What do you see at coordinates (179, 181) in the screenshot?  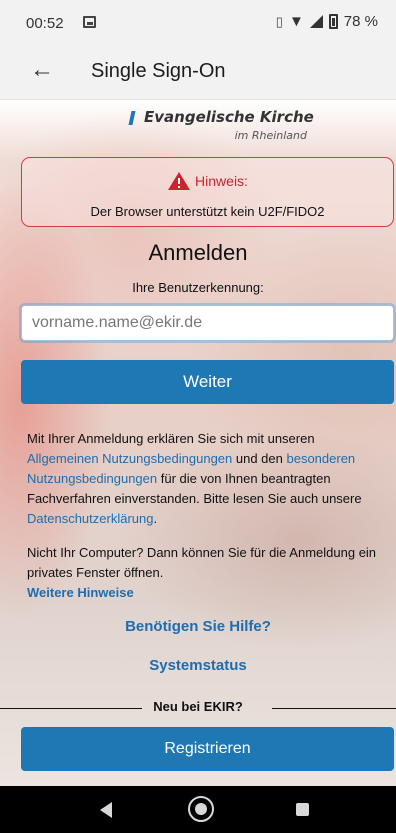 I see `warning-icon` at bounding box center [179, 181].